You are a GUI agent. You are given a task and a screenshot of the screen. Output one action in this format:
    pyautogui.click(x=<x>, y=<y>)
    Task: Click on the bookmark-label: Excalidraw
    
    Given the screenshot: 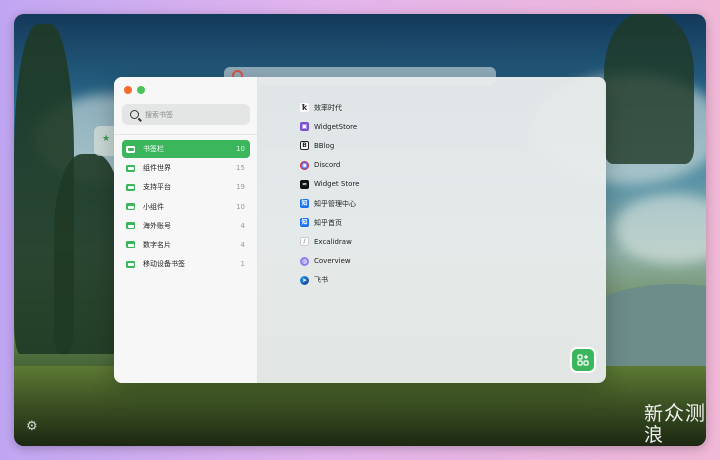 What is the action you would take?
    pyautogui.click(x=333, y=241)
    